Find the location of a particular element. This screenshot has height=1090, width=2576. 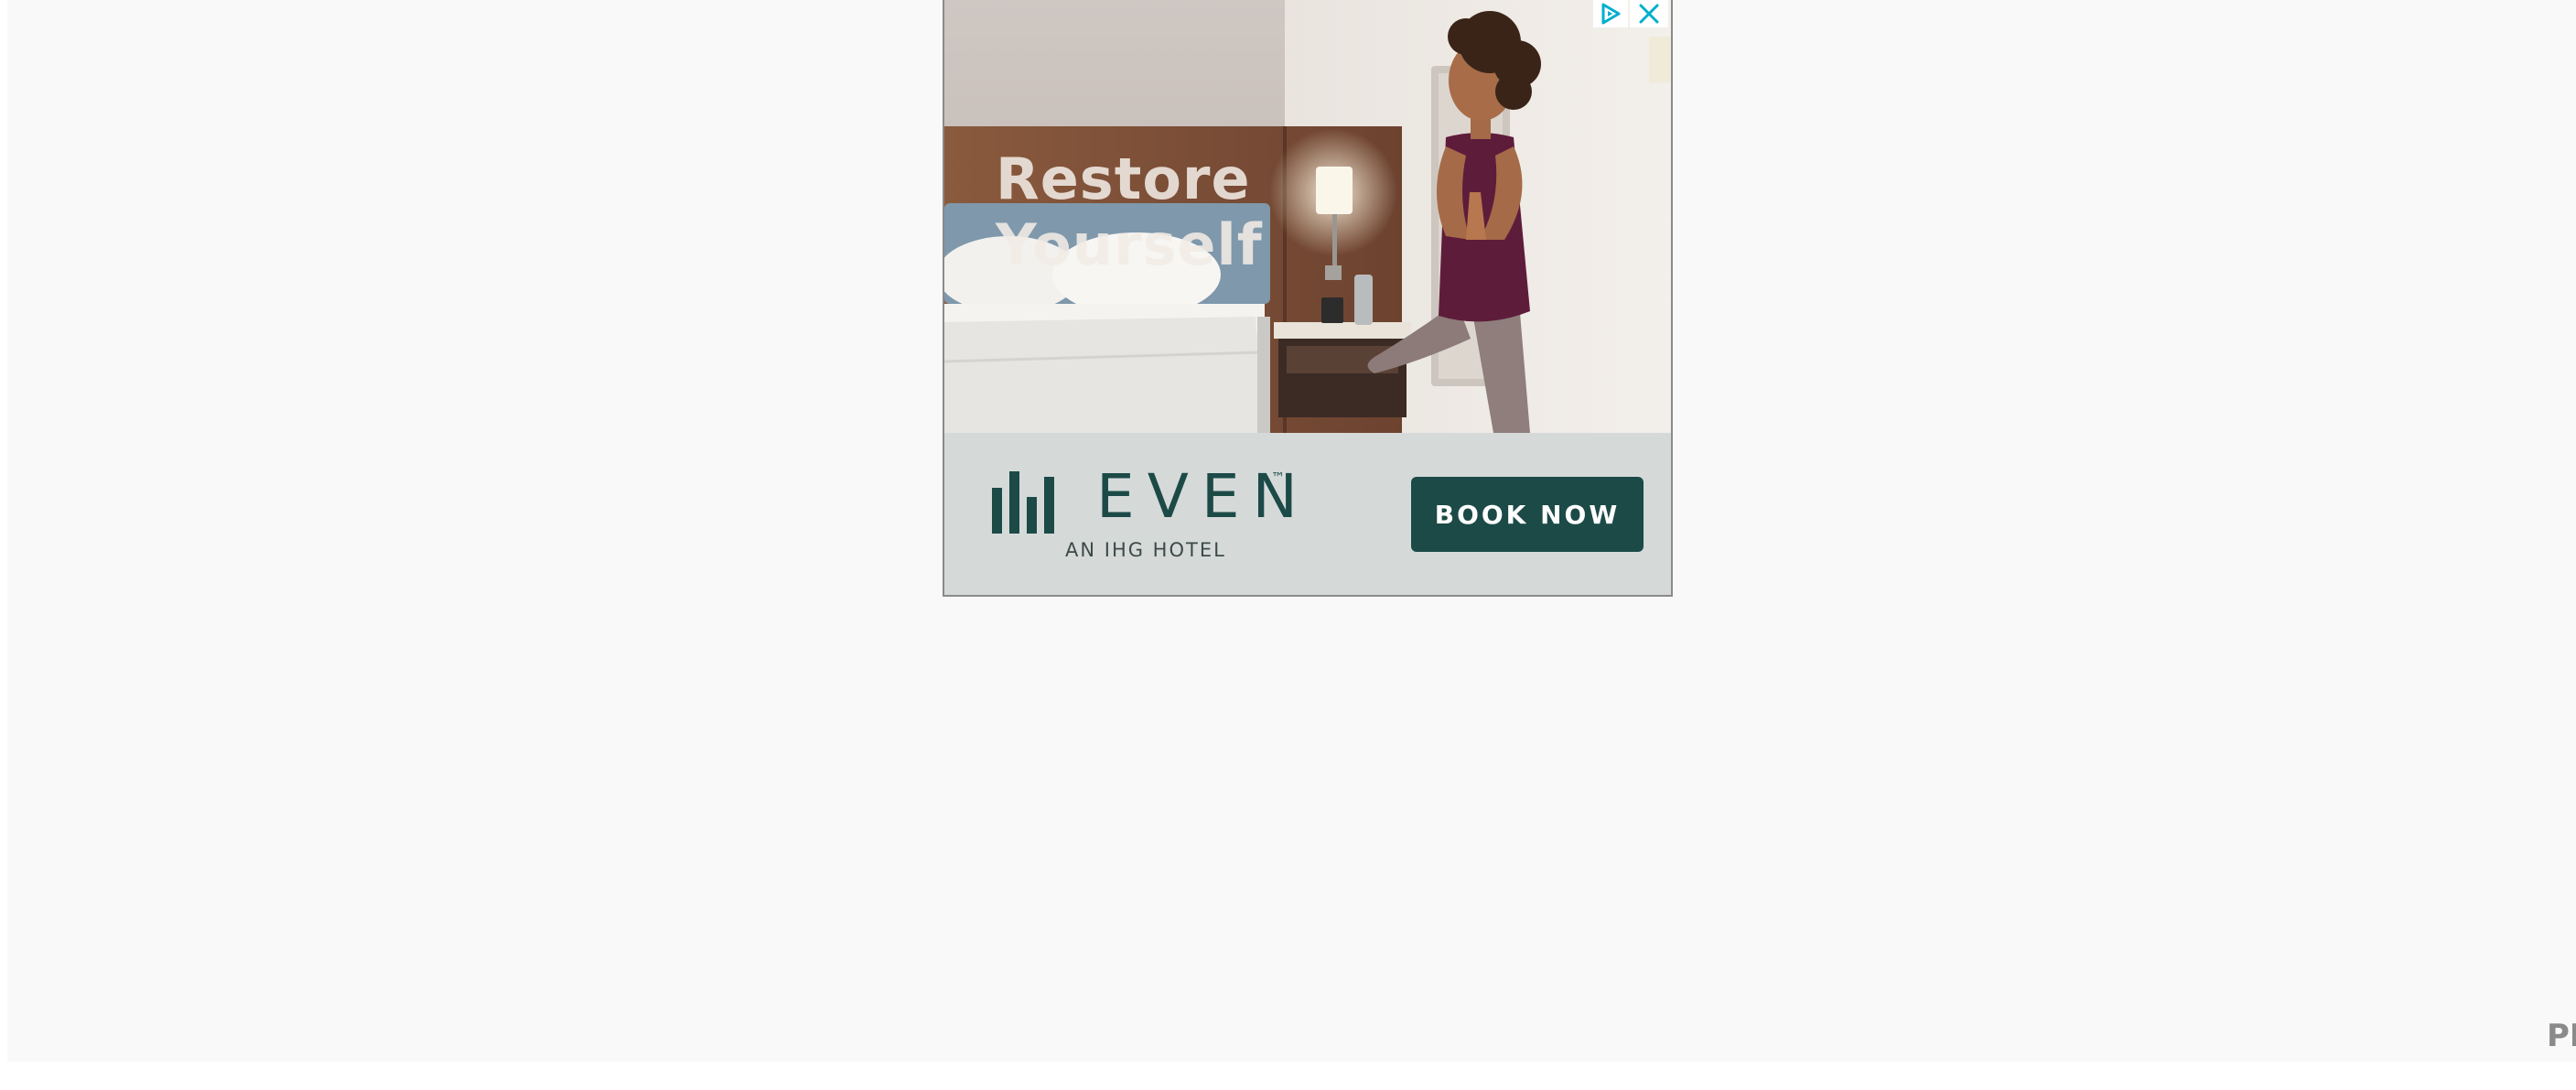

close-icon is located at coordinates (1649, 14).